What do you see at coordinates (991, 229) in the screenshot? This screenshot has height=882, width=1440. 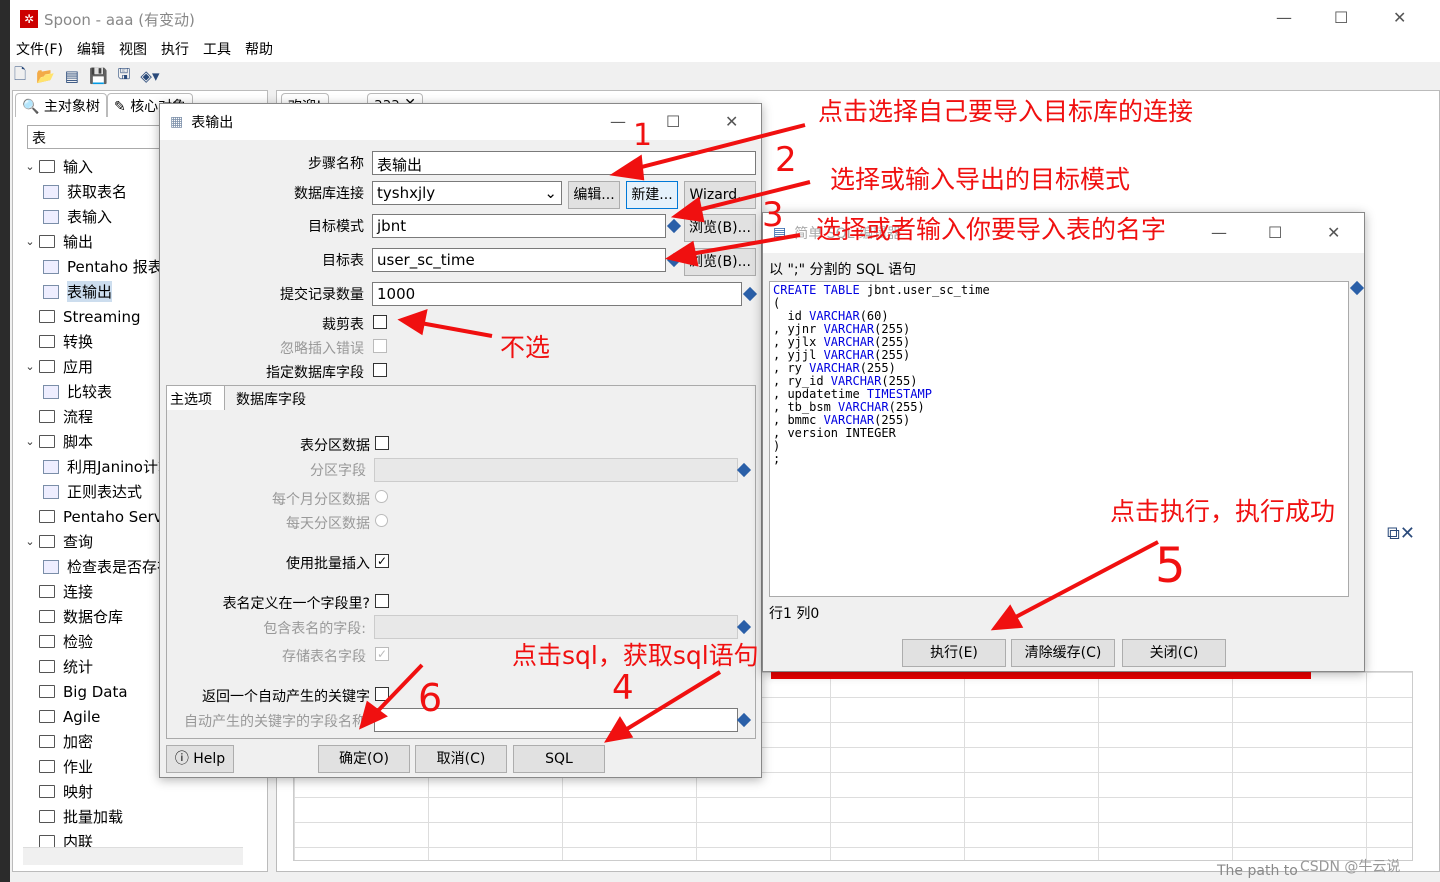 I see `annotation-table-name: 选择或者输入你要导入表的名字` at bounding box center [991, 229].